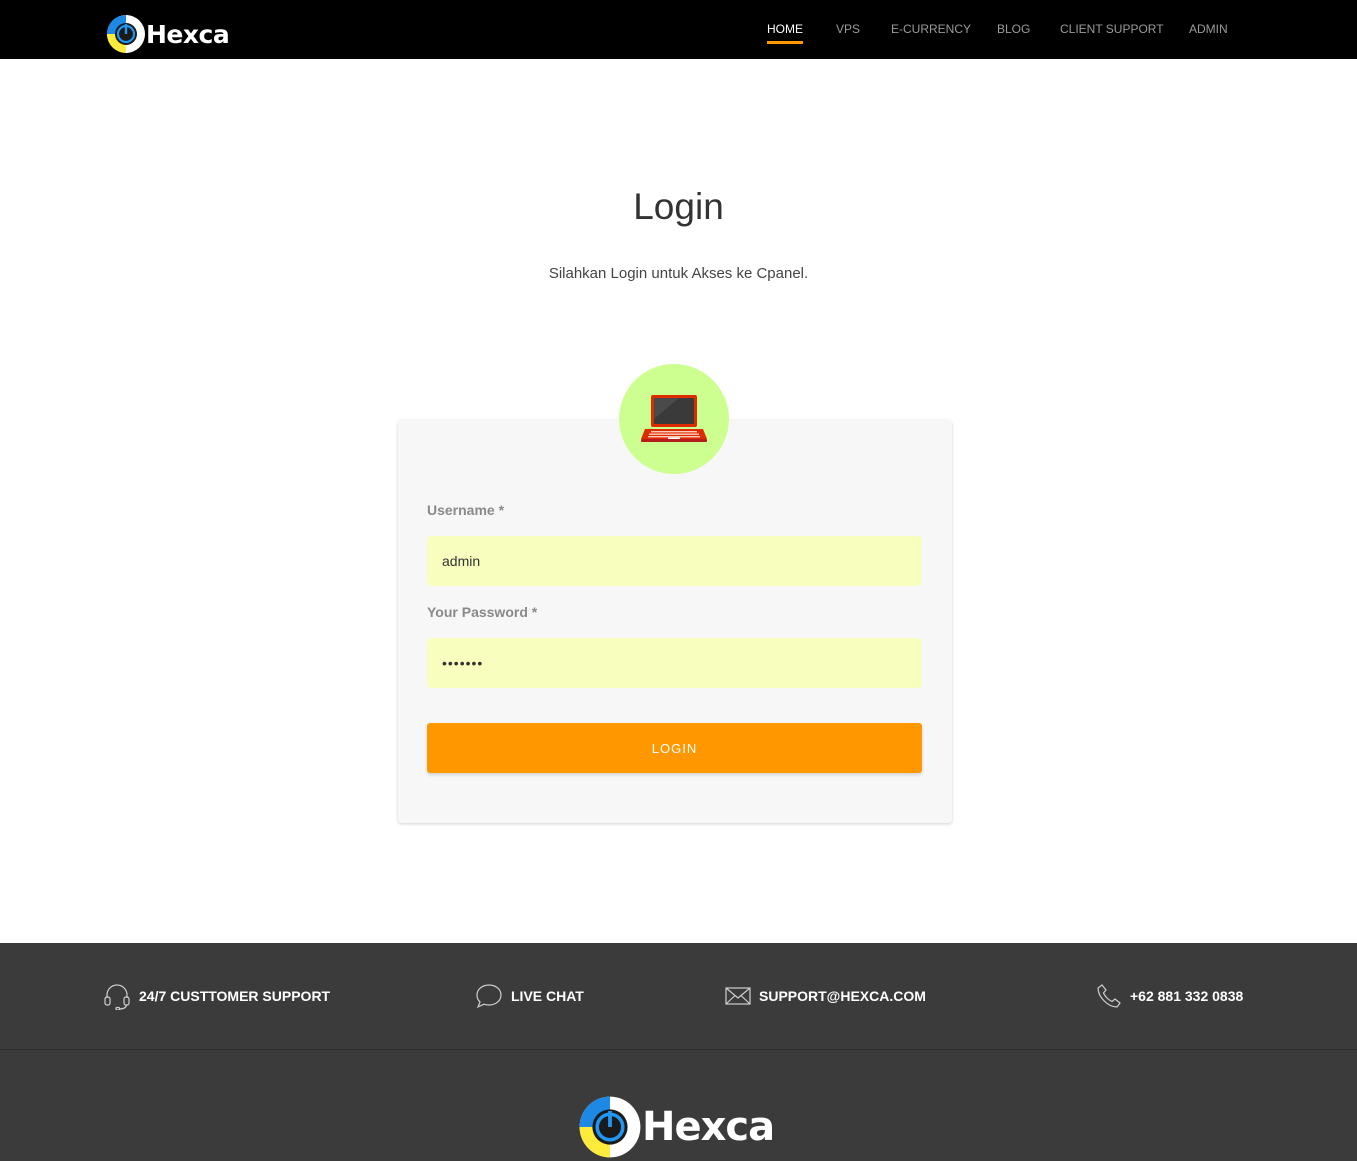 The width and height of the screenshot is (1357, 1161). What do you see at coordinates (931, 29) in the screenshot?
I see `nav-e-currency: E-CURRENCY` at bounding box center [931, 29].